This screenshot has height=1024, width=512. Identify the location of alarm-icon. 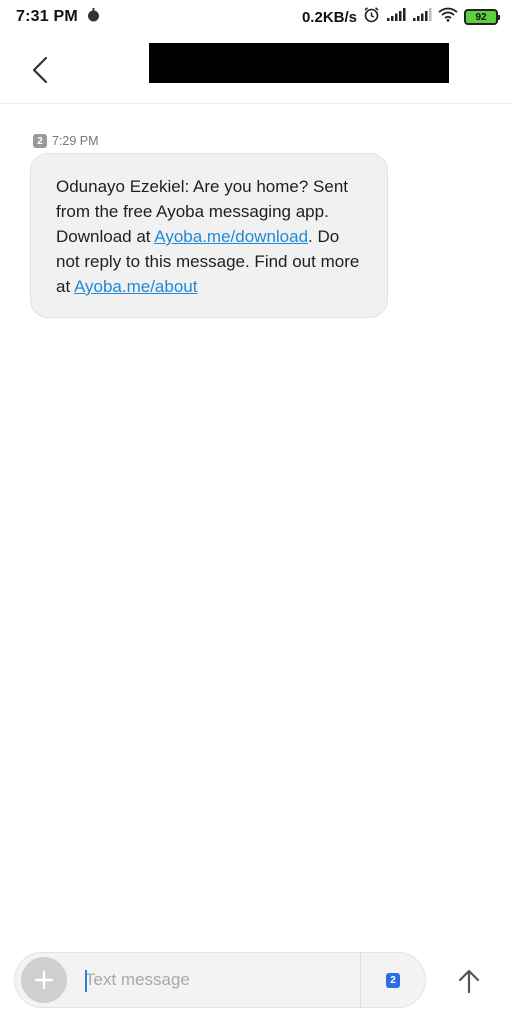
(371, 17).